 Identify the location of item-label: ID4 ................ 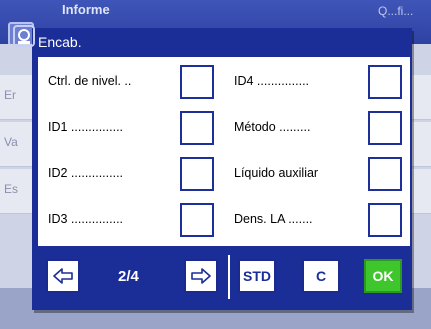
(272, 81).